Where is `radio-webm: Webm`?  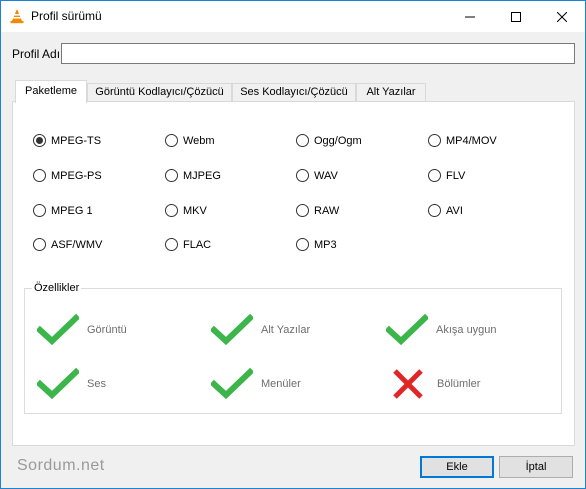
radio-webm: Webm is located at coordinates (190, 140).